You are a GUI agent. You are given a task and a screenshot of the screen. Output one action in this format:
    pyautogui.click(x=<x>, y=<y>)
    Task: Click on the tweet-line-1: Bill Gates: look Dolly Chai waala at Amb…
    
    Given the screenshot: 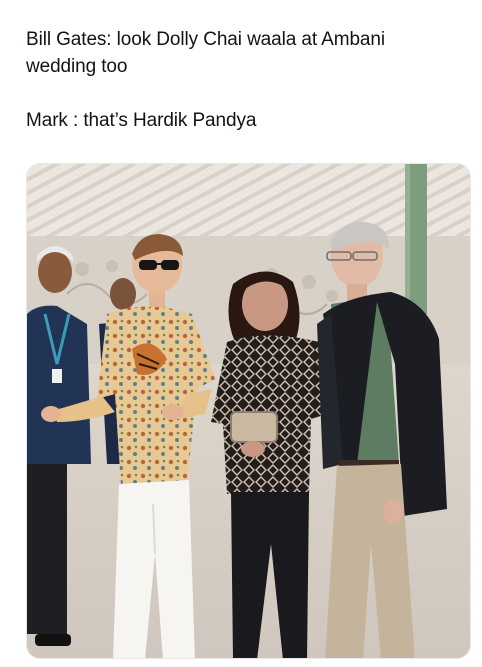 What is the action you would take?
    pyautogui.click(x=205, y=39)
    